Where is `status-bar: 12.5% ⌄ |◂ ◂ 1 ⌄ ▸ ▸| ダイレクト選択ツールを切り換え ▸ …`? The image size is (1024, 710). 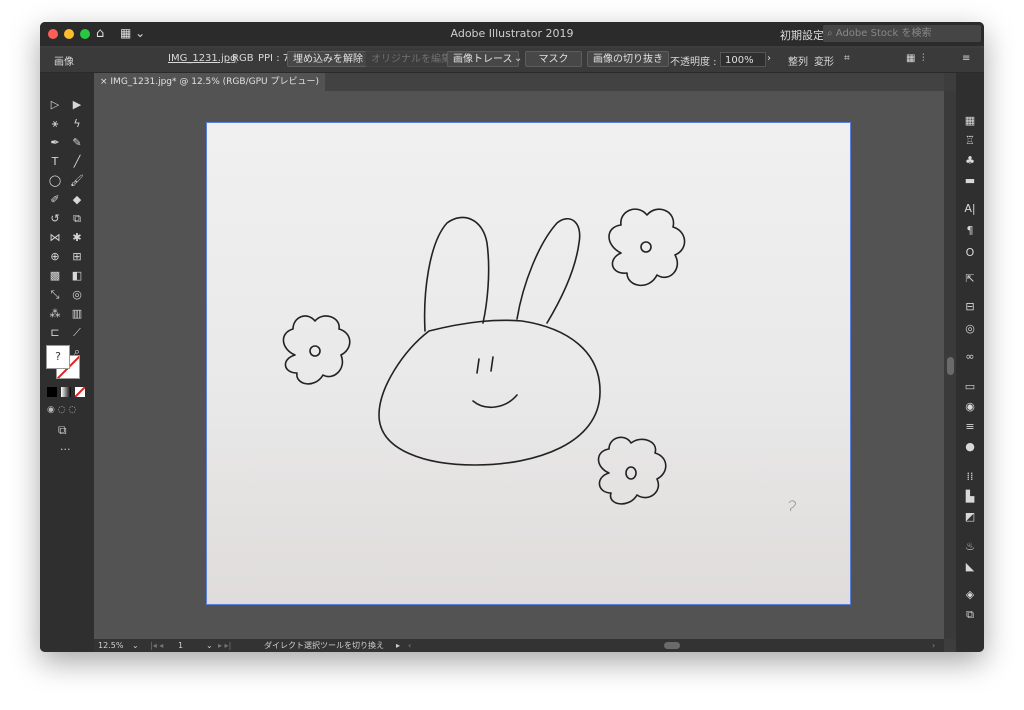 status-bar: 12.5% ⌄ |◂ ◂ 1 ⌄ ▸ ▸| ダイレクト選択ツールを切り換え ▸ … is located at coordinates (519, 645).